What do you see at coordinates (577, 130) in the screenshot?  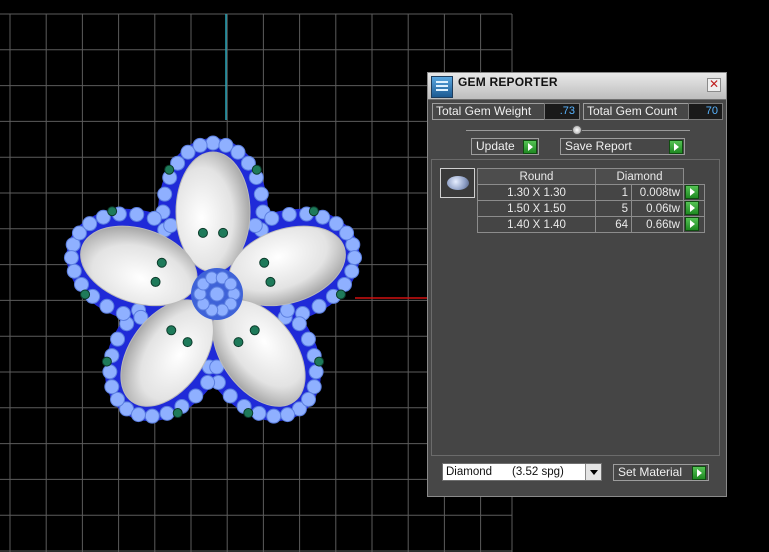 I see `slider-handle` at bounding box center [577, 130].